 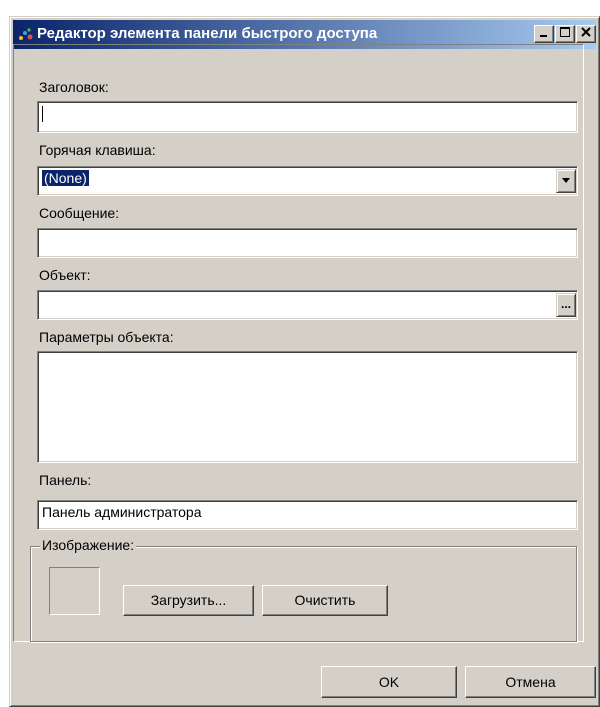 What do you see at coordinates (97, 150) in the screenshot?
I see `hotkey-label: Горячая клавиша:` at bounding box center [97, 150].